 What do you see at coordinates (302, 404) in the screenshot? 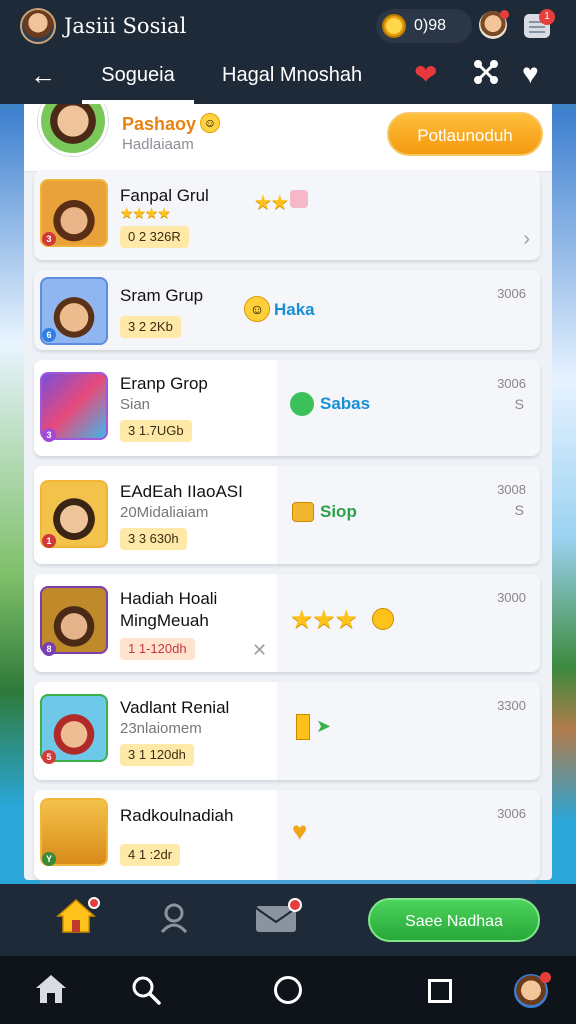
I see `chat-bubble-icon` at bounding box center [302, 404].